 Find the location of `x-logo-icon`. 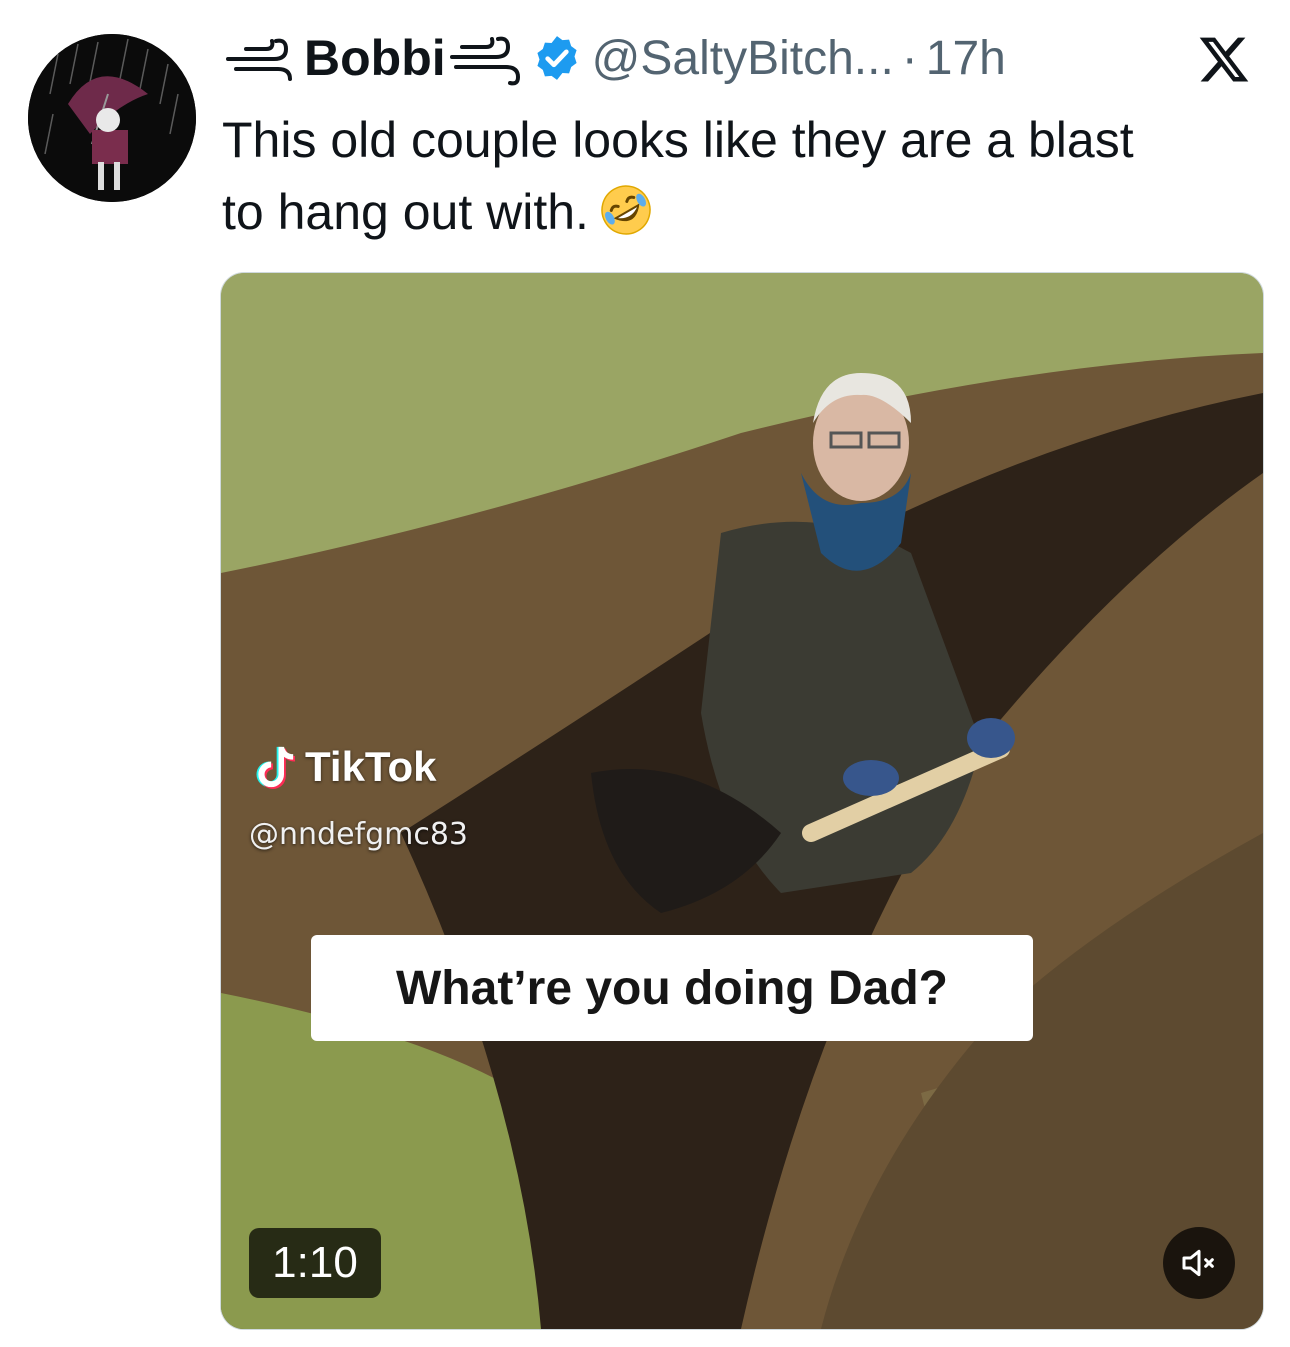

x-logo-icon is located at coordinates (1224, 59).